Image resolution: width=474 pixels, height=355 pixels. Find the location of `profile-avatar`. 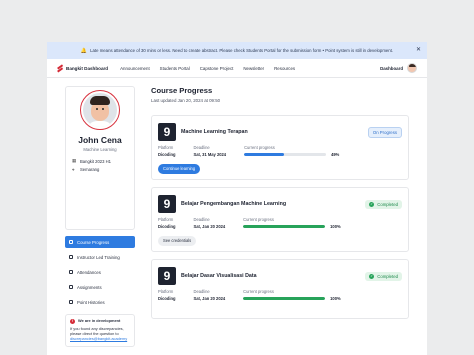

profile-avatar is located at coordinates (100, 110).